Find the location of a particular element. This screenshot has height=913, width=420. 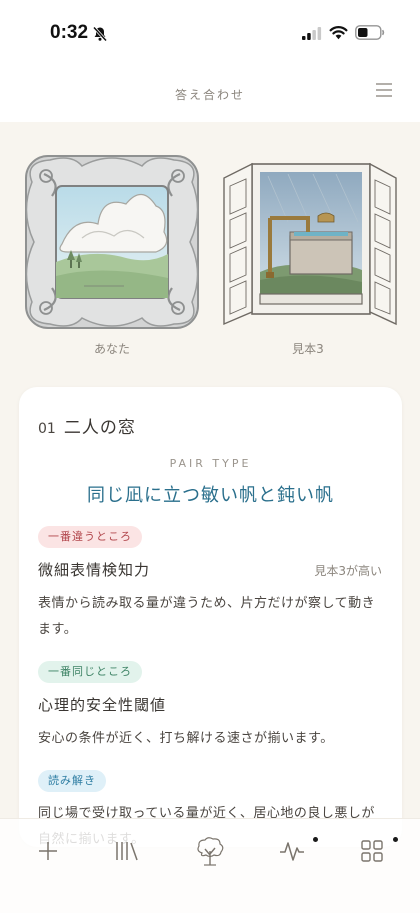

your-window-illustration is located at coordinates (112, 242).